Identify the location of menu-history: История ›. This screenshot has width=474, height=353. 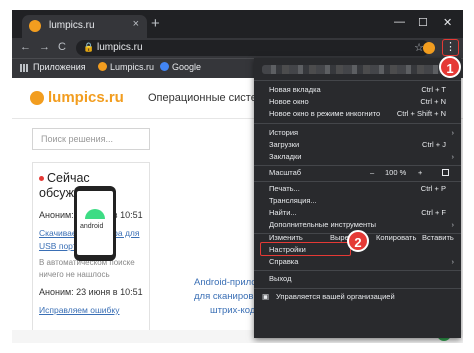
(357, 133).